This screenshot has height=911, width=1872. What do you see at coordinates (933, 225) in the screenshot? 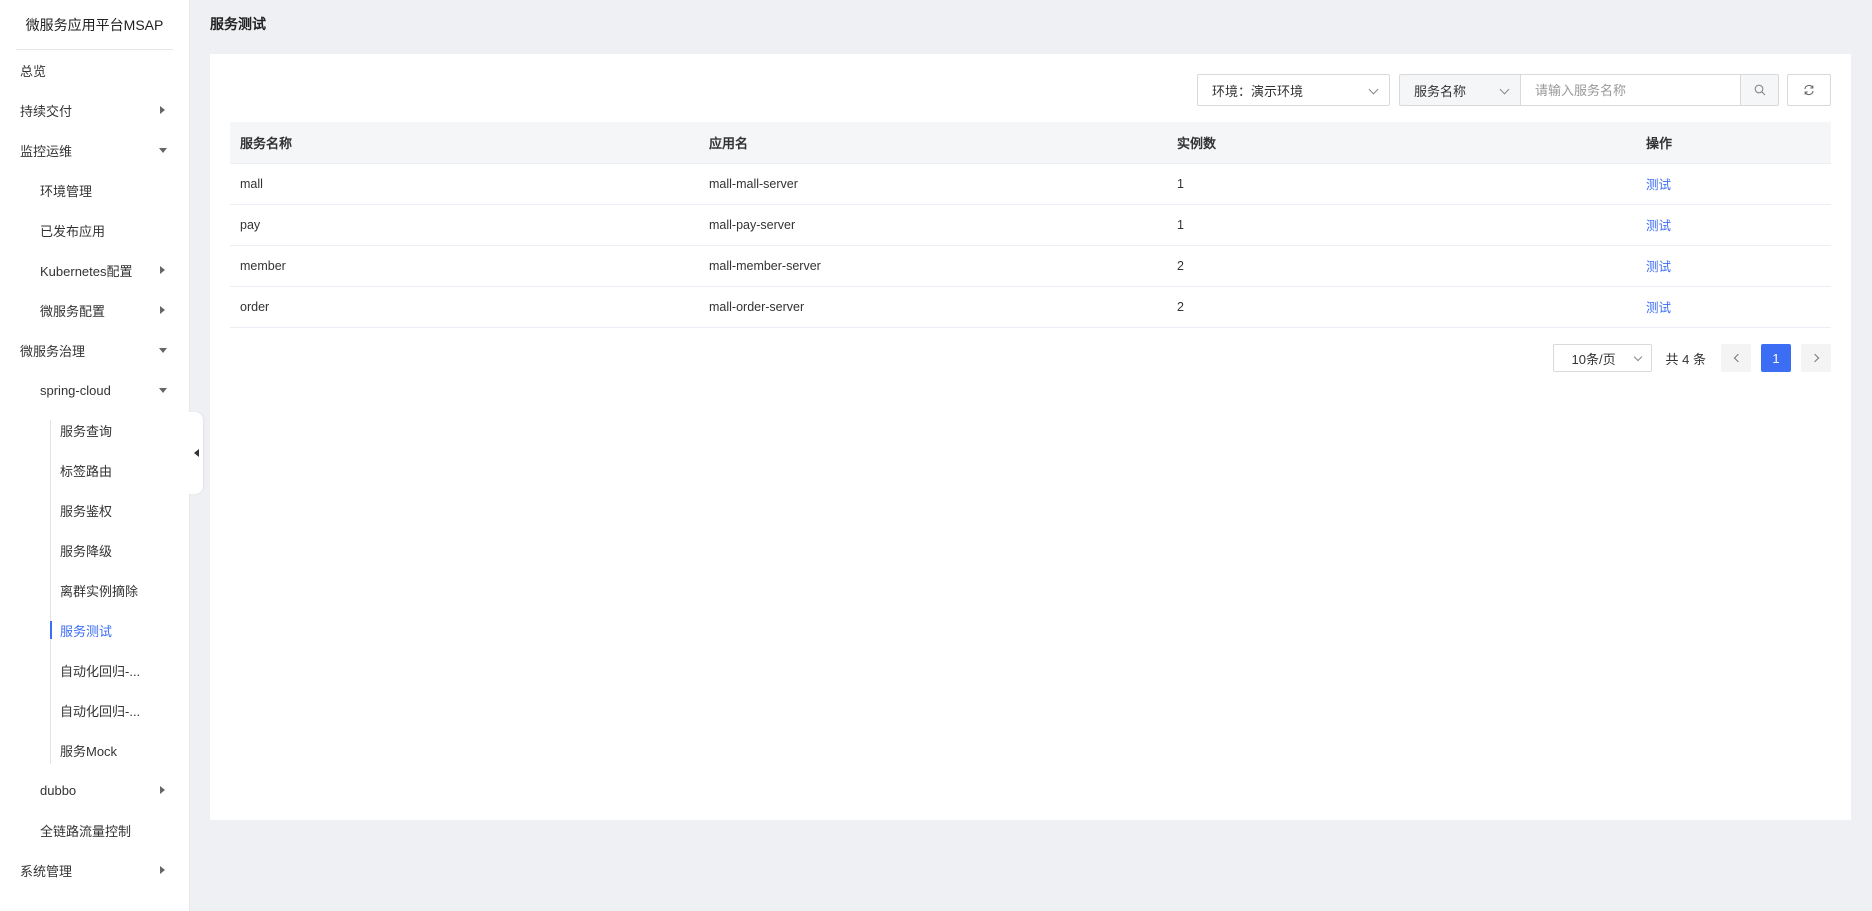
I see `cell-app-name: mall-pay-server` at bounding box center [933, 225].